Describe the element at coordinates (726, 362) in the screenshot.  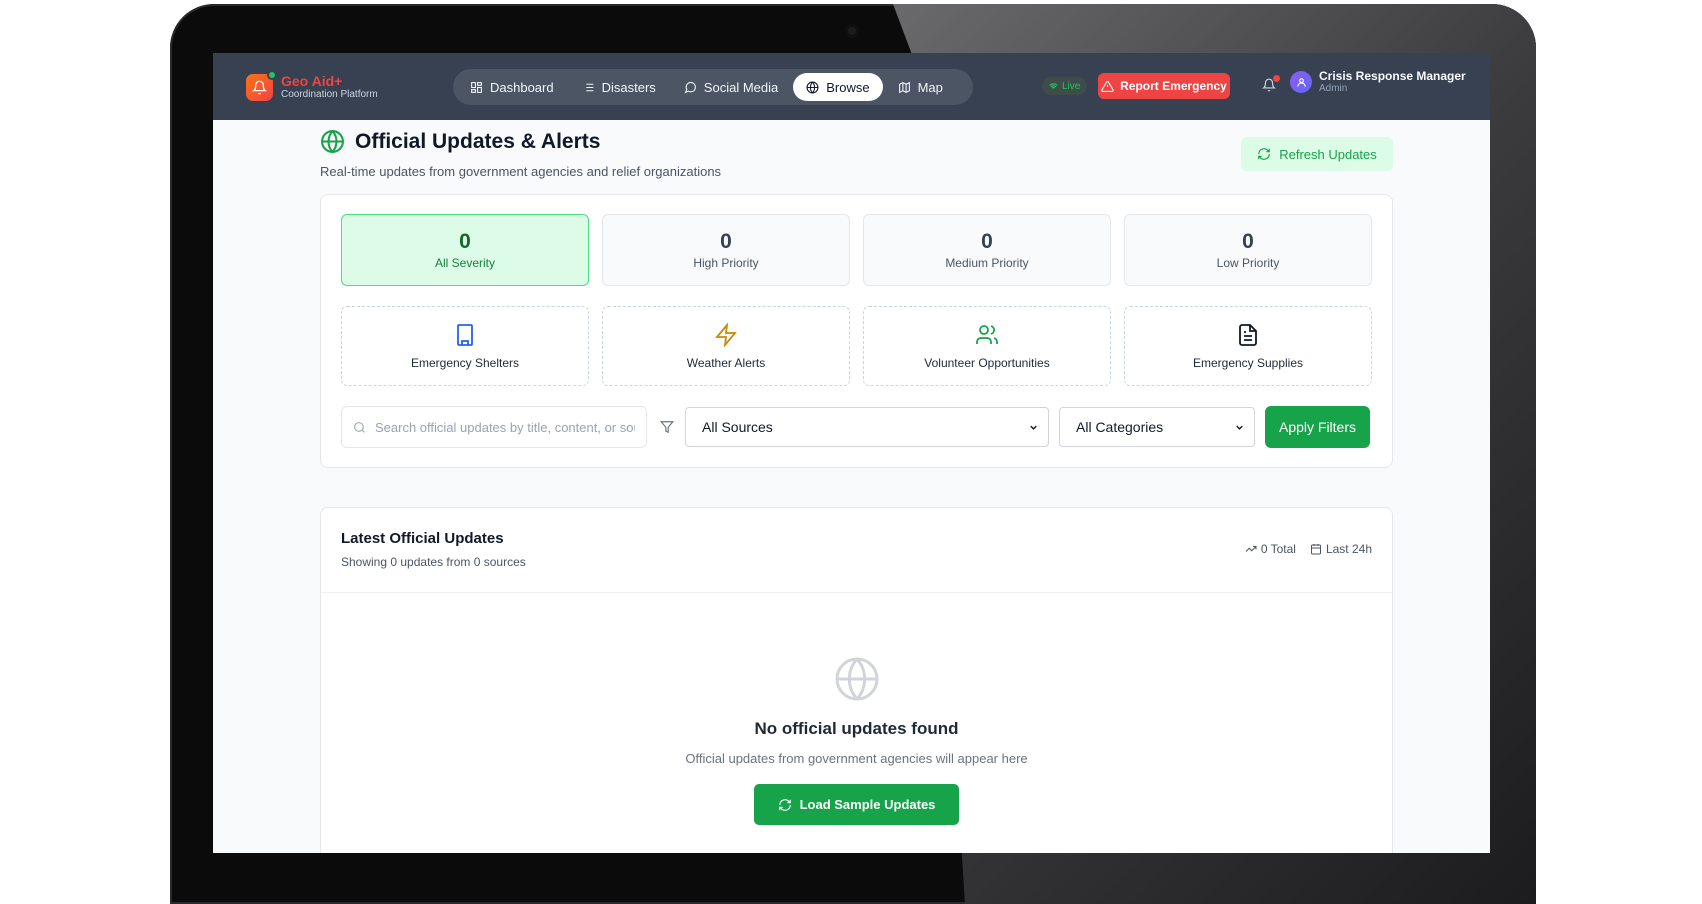
I see `category-label: Weather Alerts` at that location.